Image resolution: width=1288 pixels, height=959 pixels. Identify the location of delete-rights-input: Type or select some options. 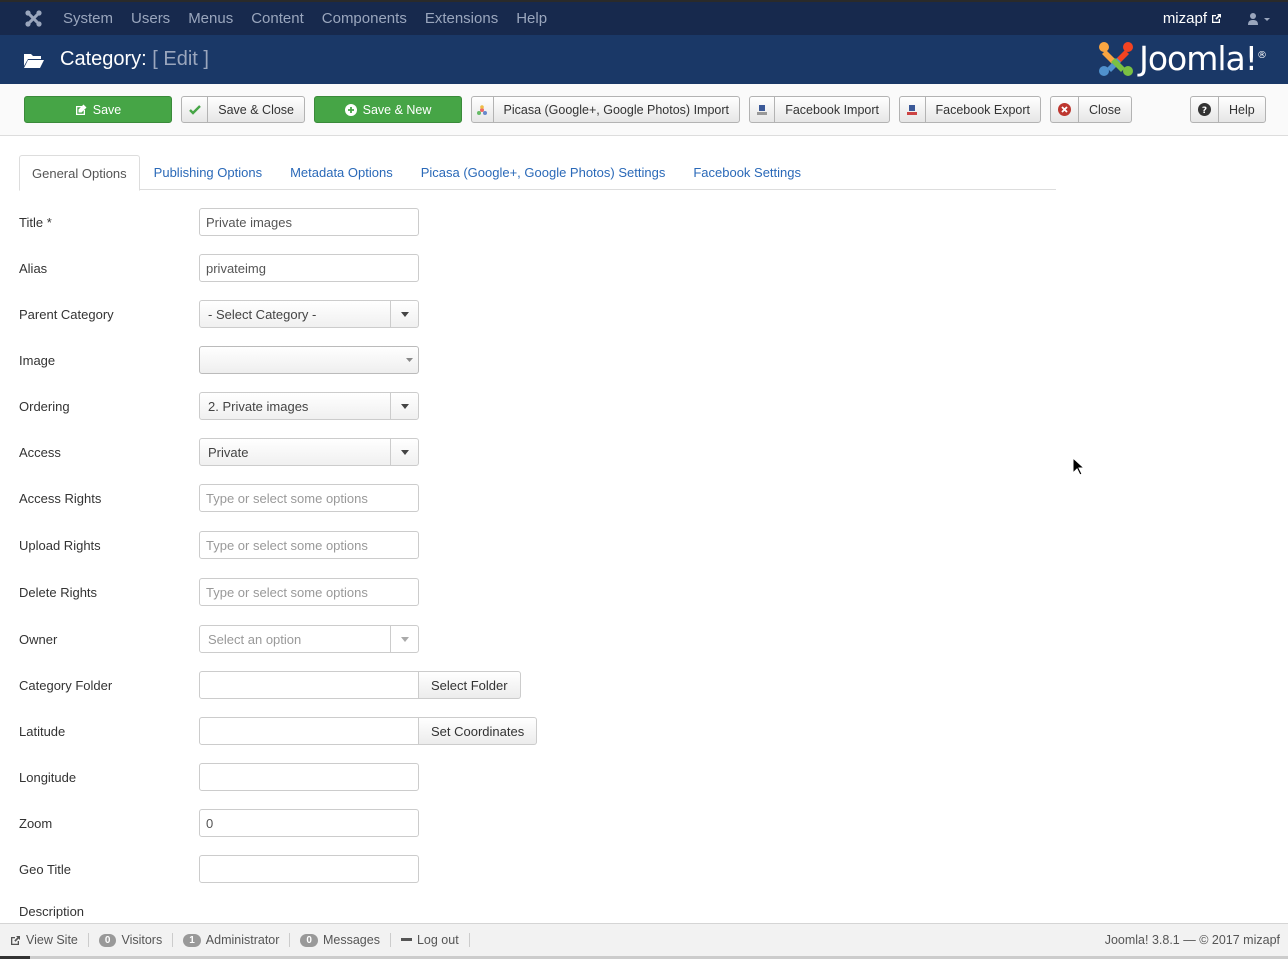
(309, 592).